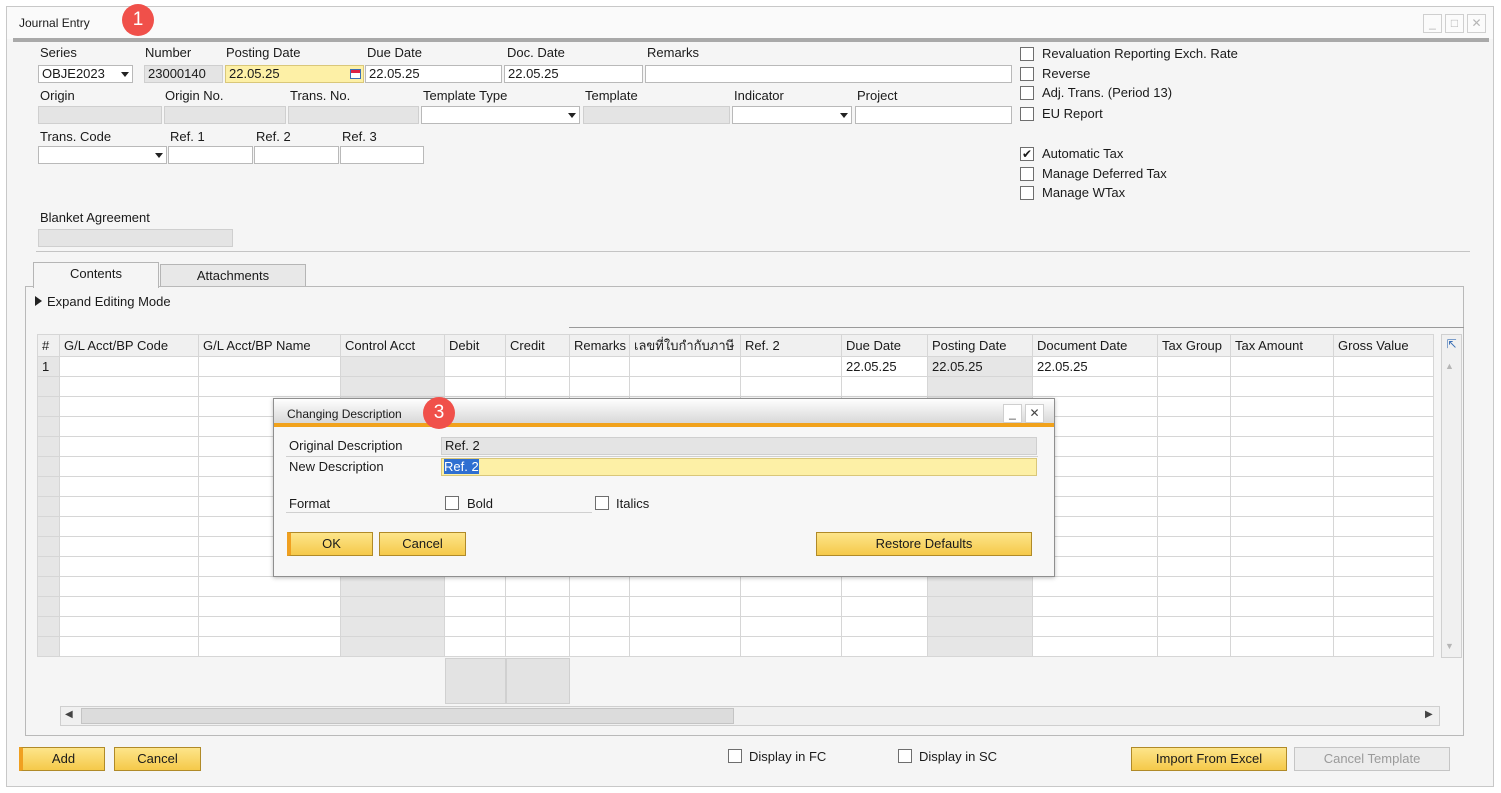 Image resolution: width=1501 pixels, height=793 pixels. What do you see at coordinates (599, 345) in the screenshot?
I see `col-remarks: Remarks` at bounding box center [599, 345].